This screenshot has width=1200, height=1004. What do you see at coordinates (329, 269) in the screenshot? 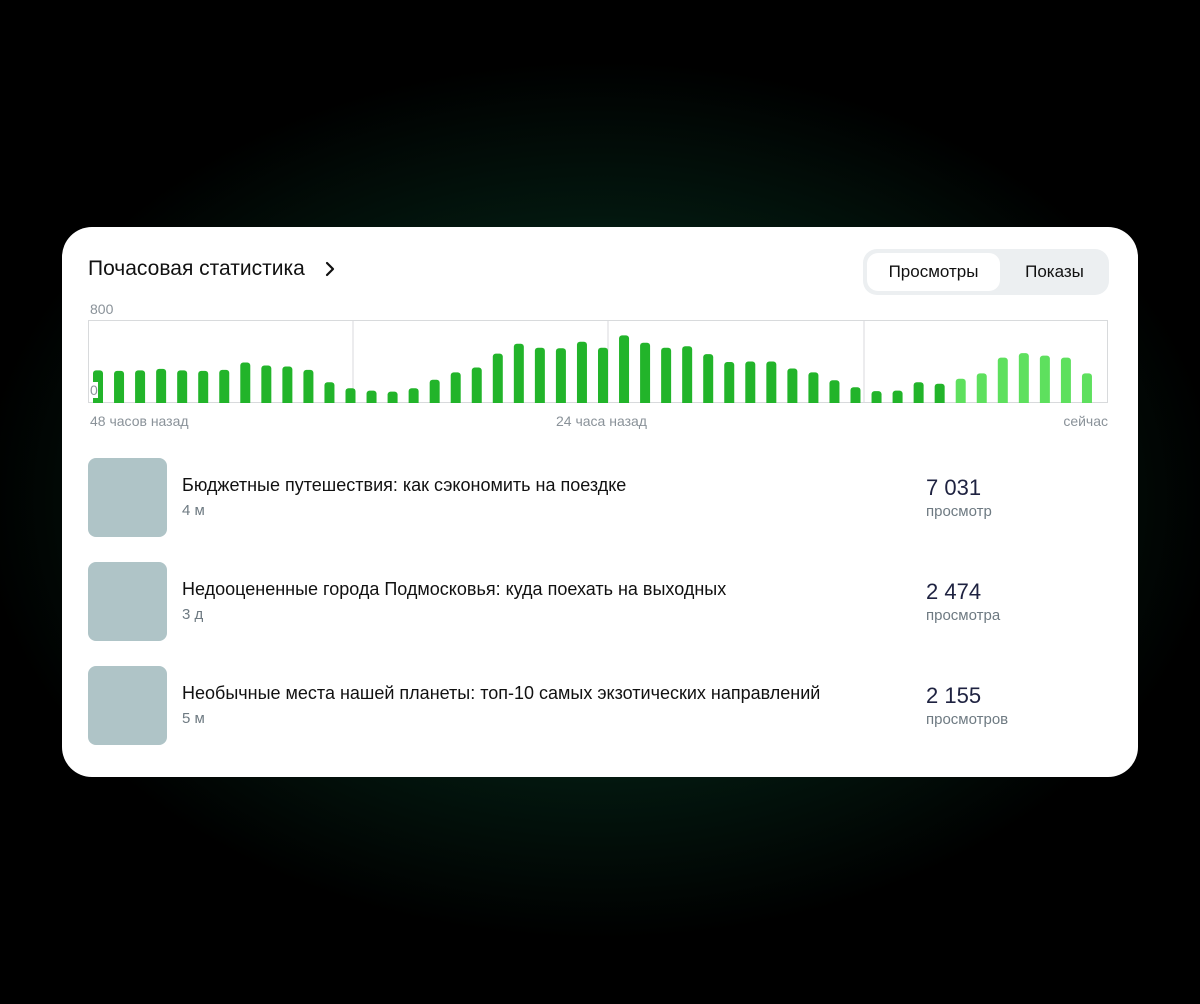
I see `chevron-right-icon` at bounding box center [329, 269].